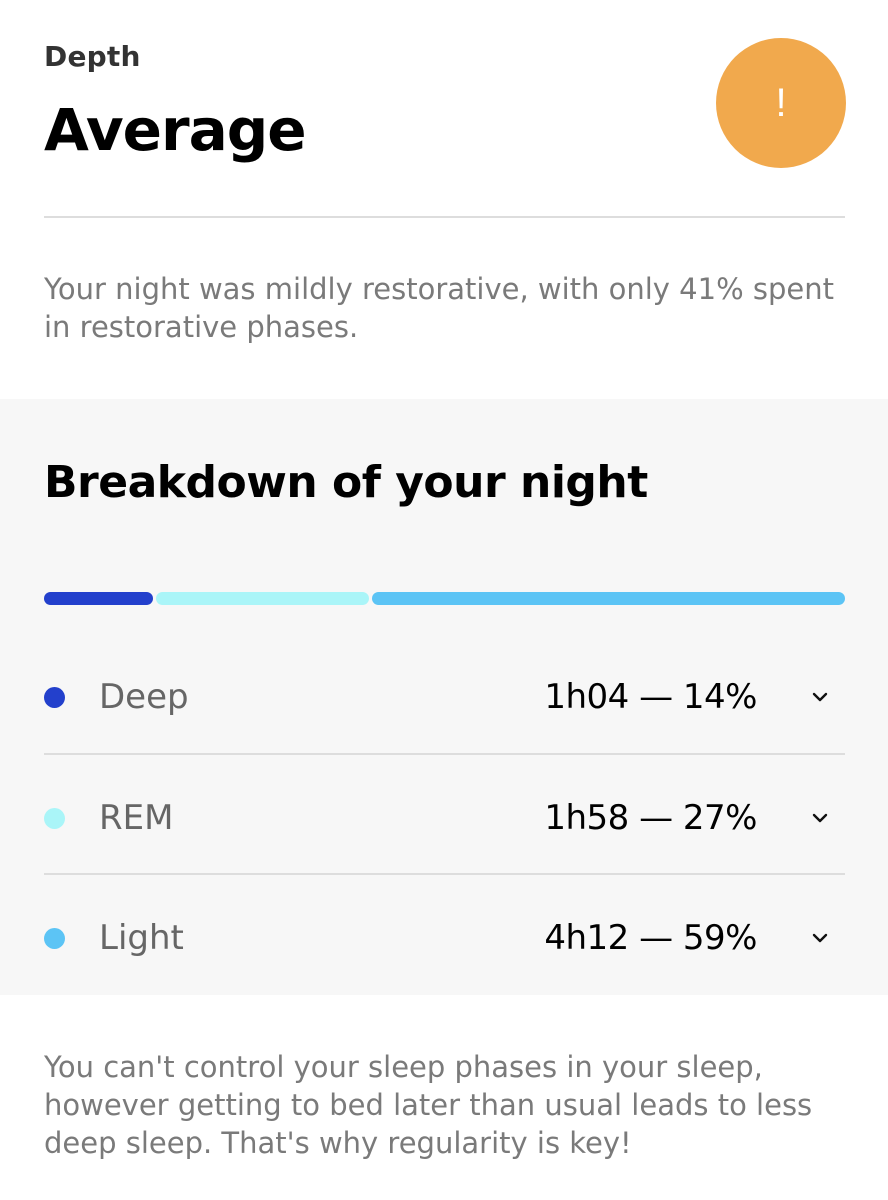 The image size is (888, 1200). Describe the element at coordinates (650, 697) in the screenshot. I see `phase-value: 1h04 — 14%` at that location.